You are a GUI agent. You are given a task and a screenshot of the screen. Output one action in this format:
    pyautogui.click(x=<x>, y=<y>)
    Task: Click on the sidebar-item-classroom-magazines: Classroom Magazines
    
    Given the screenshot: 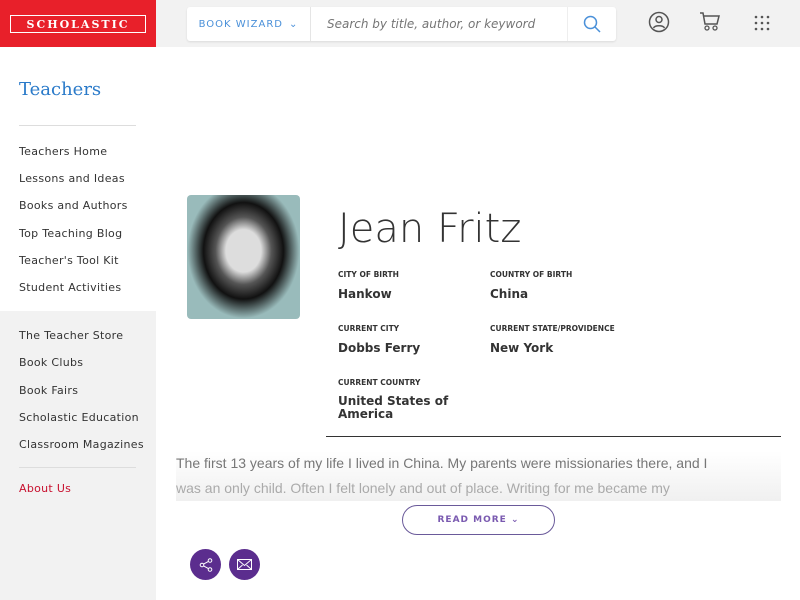 What is the action you would take?
    pyautogui.click(x=81, y=444)
    